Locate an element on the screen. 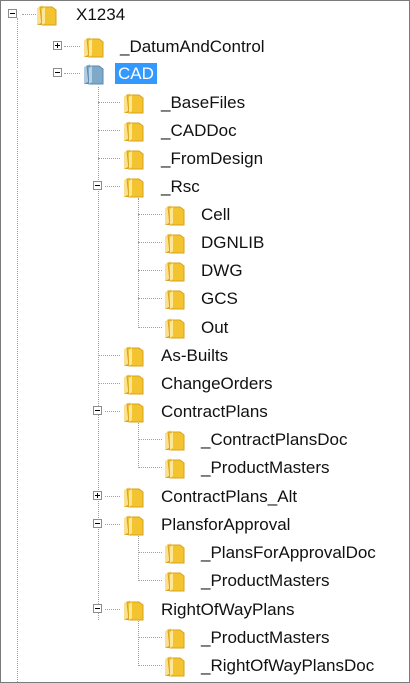 This screenshot has width=410, height=683. tree-node-gcs: GCS is located at coordinates (205, 299).